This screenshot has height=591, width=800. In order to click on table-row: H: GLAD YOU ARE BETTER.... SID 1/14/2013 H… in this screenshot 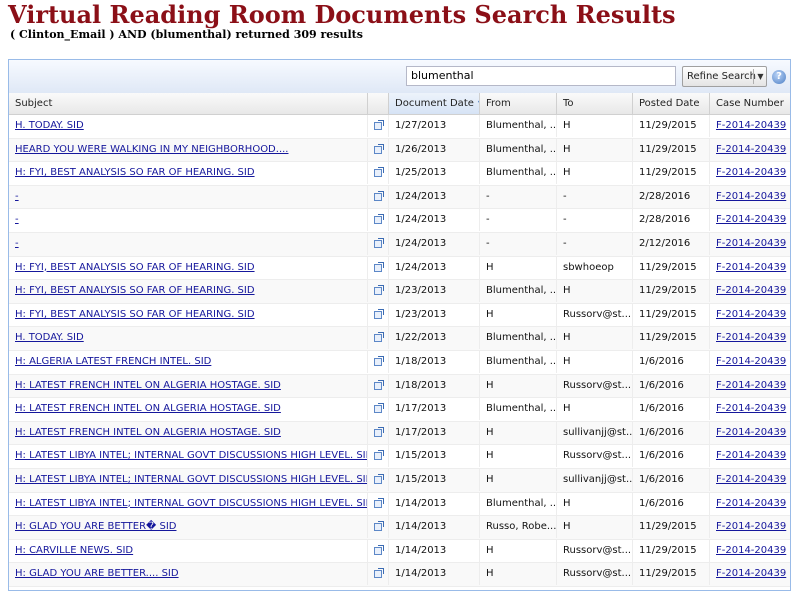, I will do `click(399, 575)`.